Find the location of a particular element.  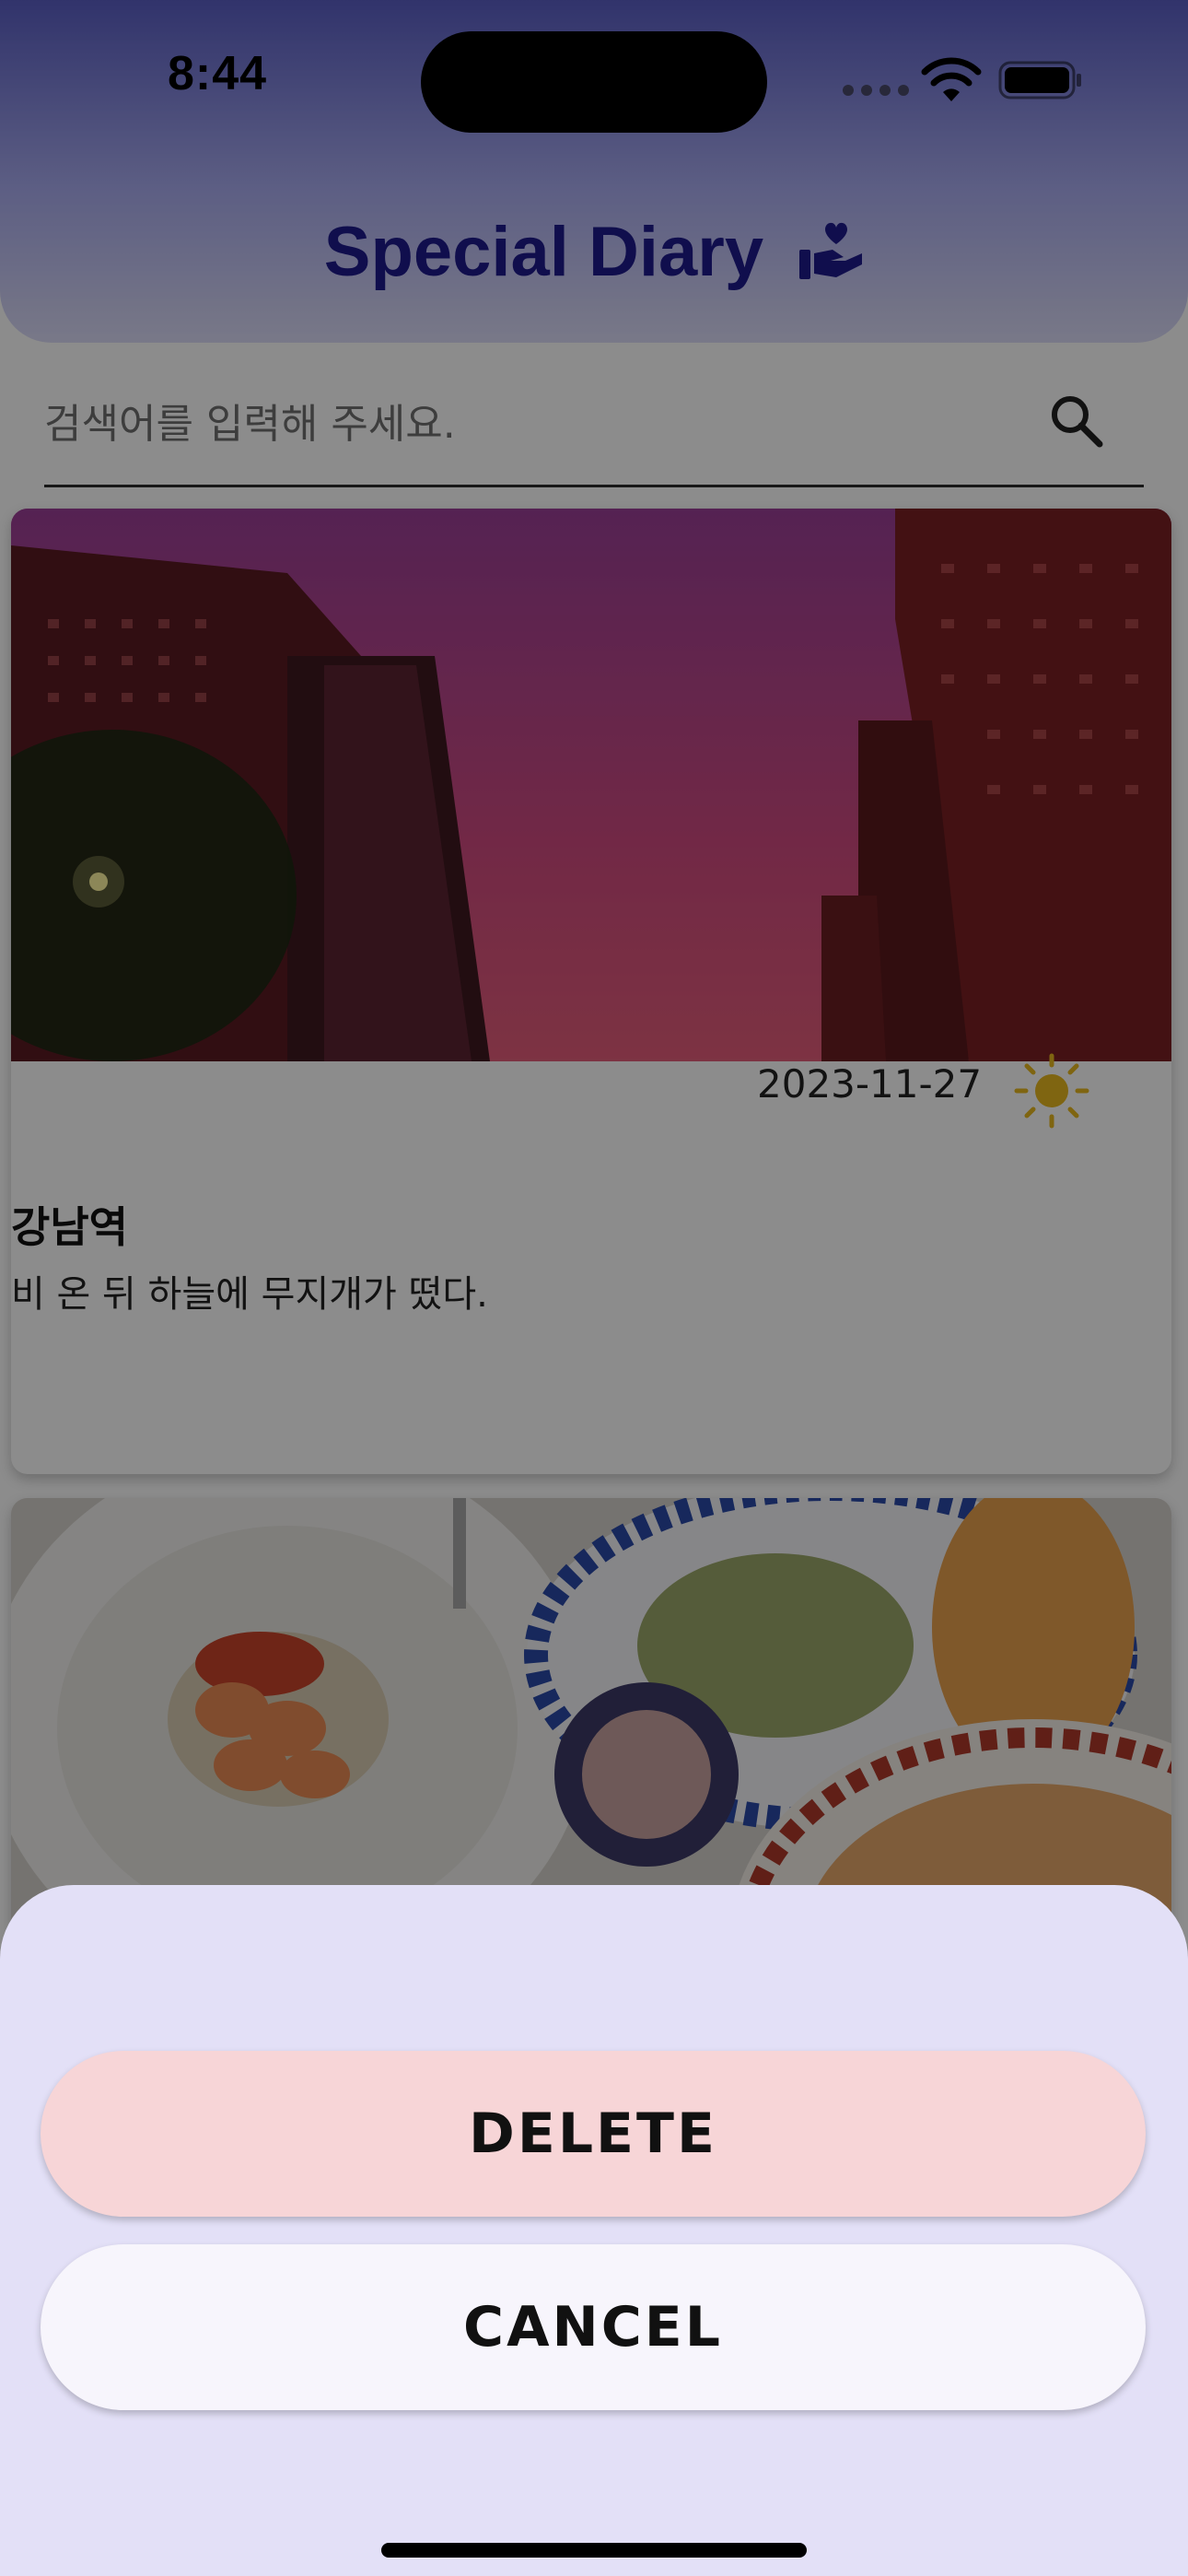

home-indicator is located at coordinates (594, 2550).